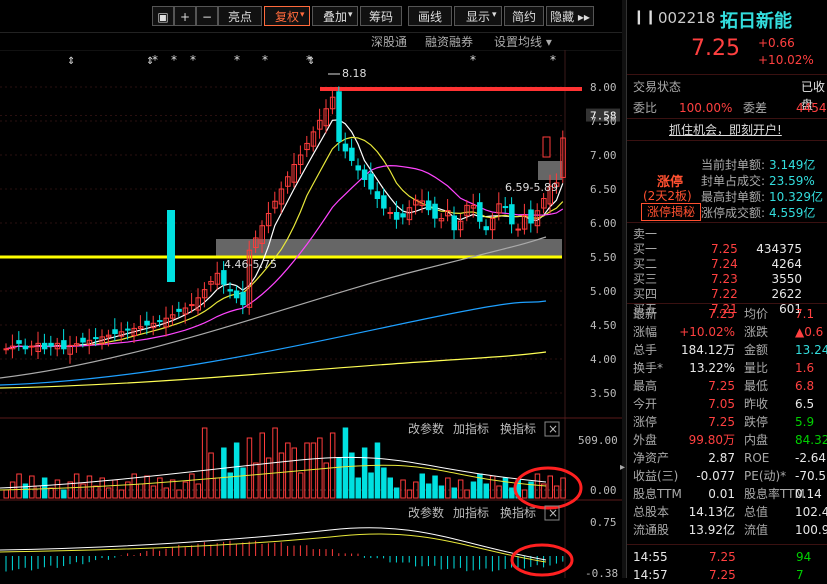 This screenshot has height=584, width=827. What do you see at coordinates (518, 512) in the screenshot?
I see `macd-switch-indicator: 换指标` at bounding box center [518, 512].